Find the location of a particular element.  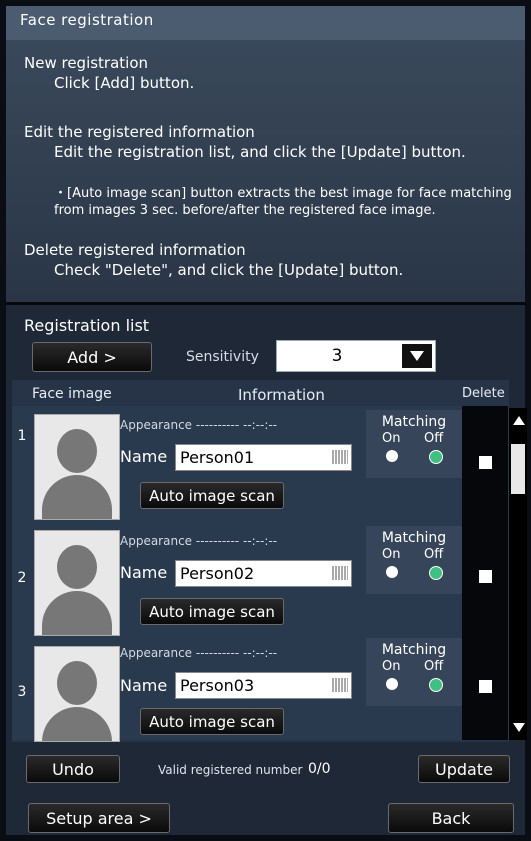

name-field: Person01 is located at coordinates (263, 457).